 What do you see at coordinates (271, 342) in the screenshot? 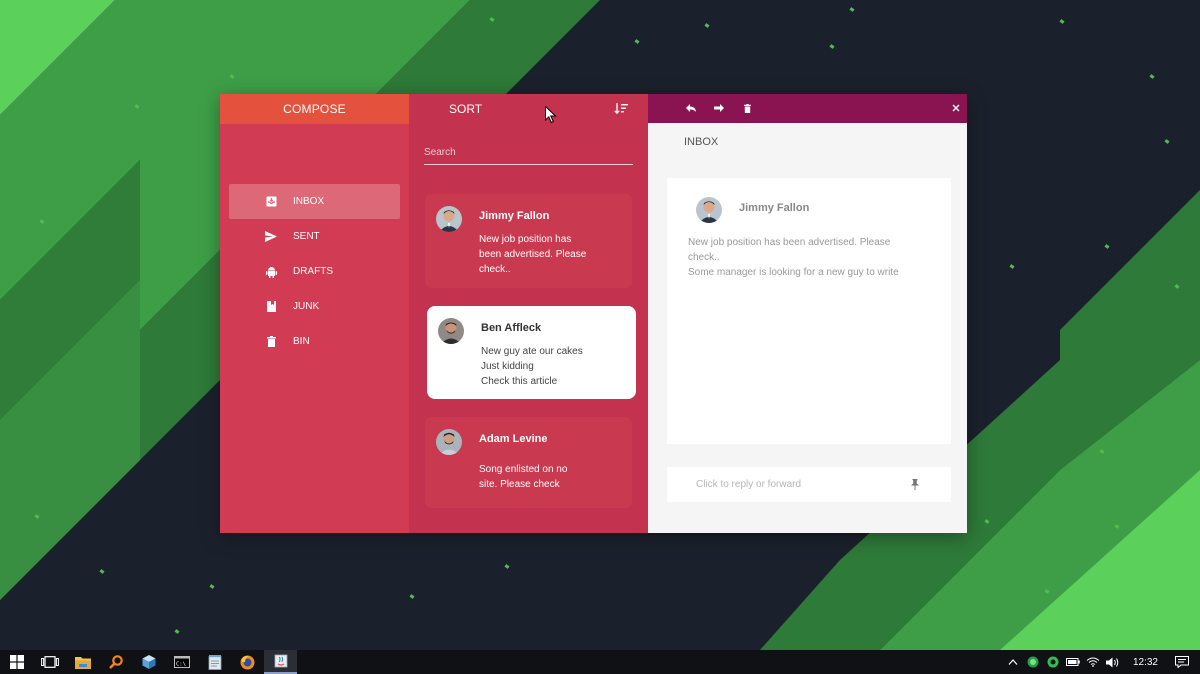
I see `trash-icon` at bounding box center [271, 342].